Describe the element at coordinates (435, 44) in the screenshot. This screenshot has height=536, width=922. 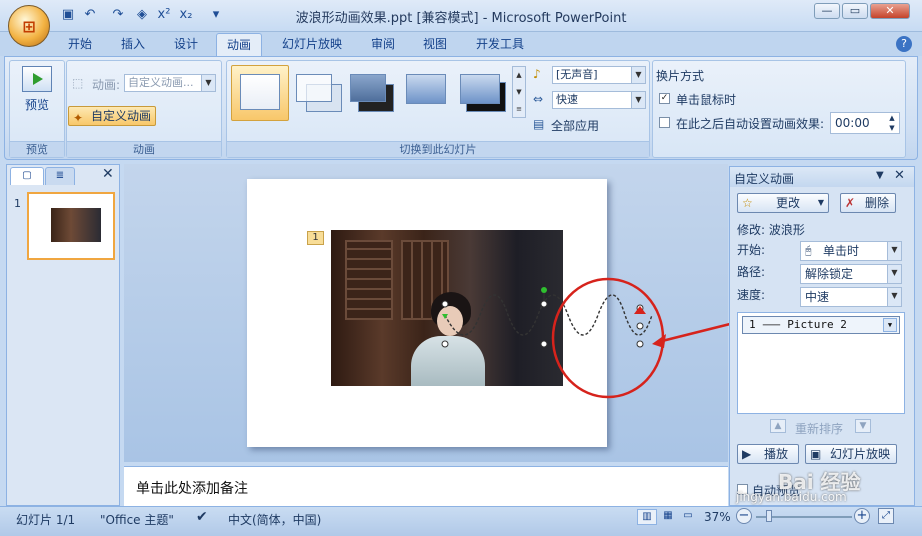
I see `tab-view: 视图` at that location.